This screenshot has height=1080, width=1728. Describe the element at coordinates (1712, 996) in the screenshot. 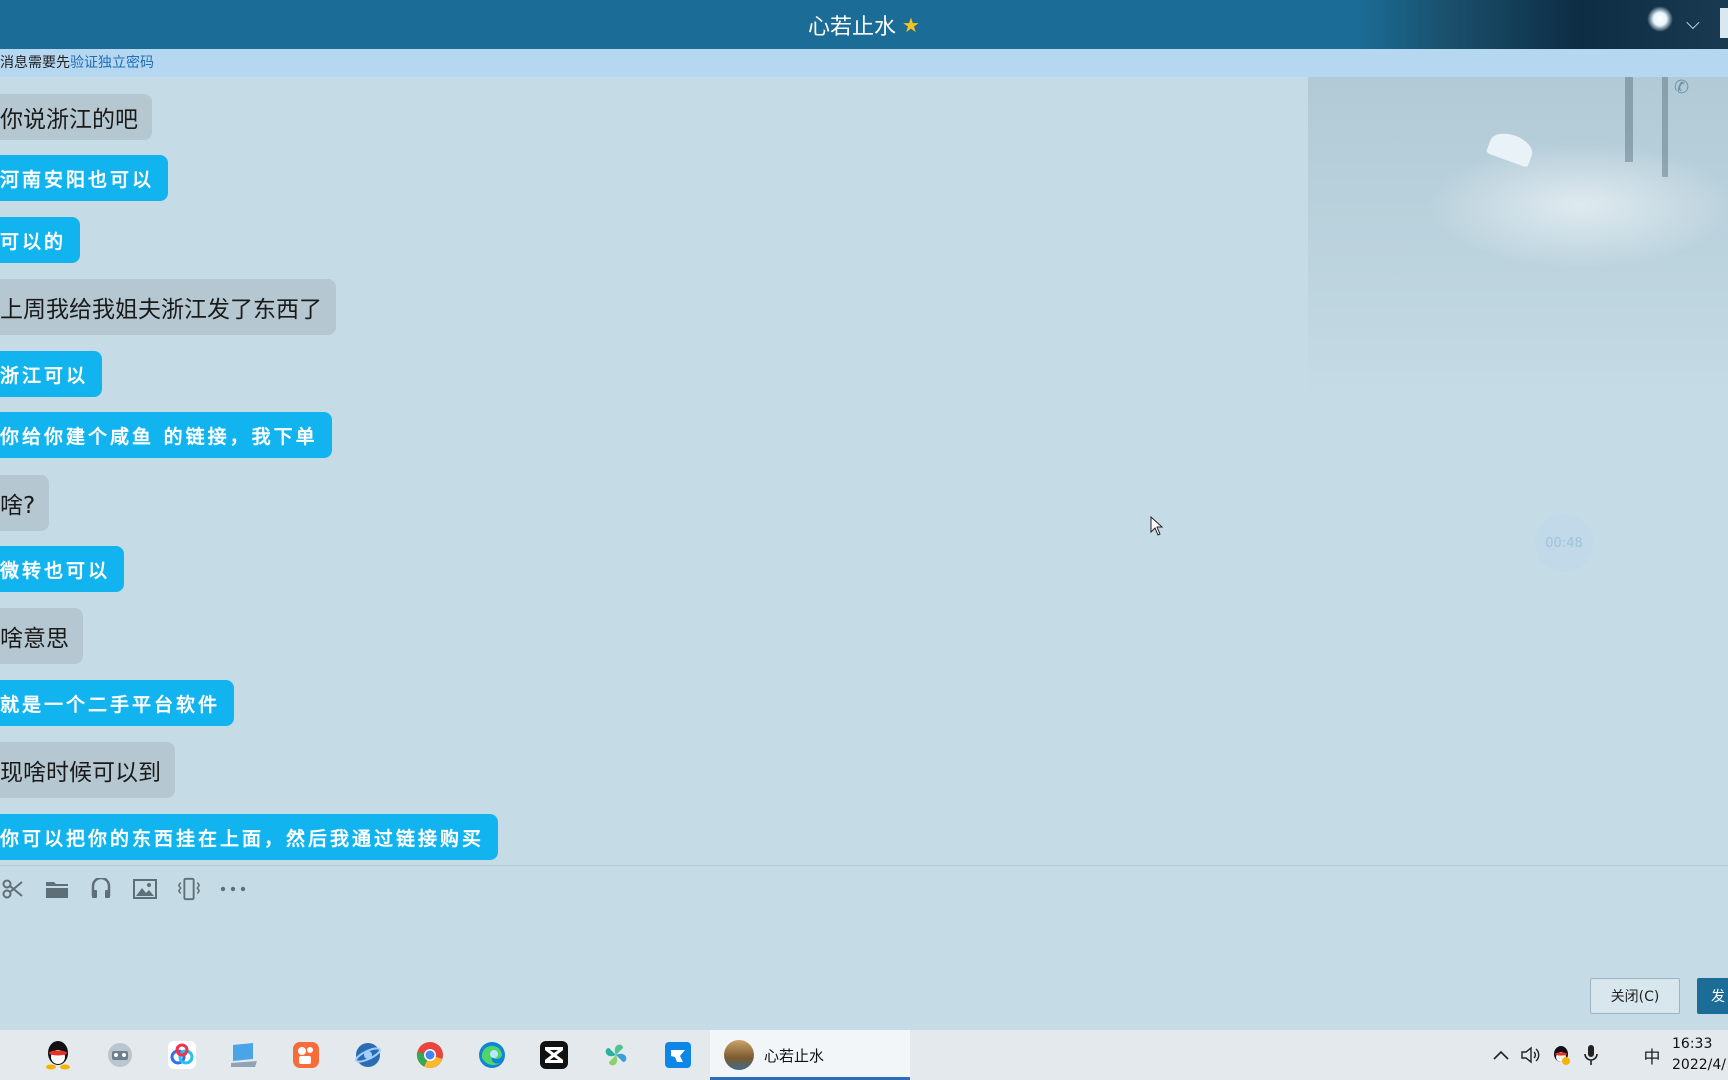

I see `send-button: 发` at that location.